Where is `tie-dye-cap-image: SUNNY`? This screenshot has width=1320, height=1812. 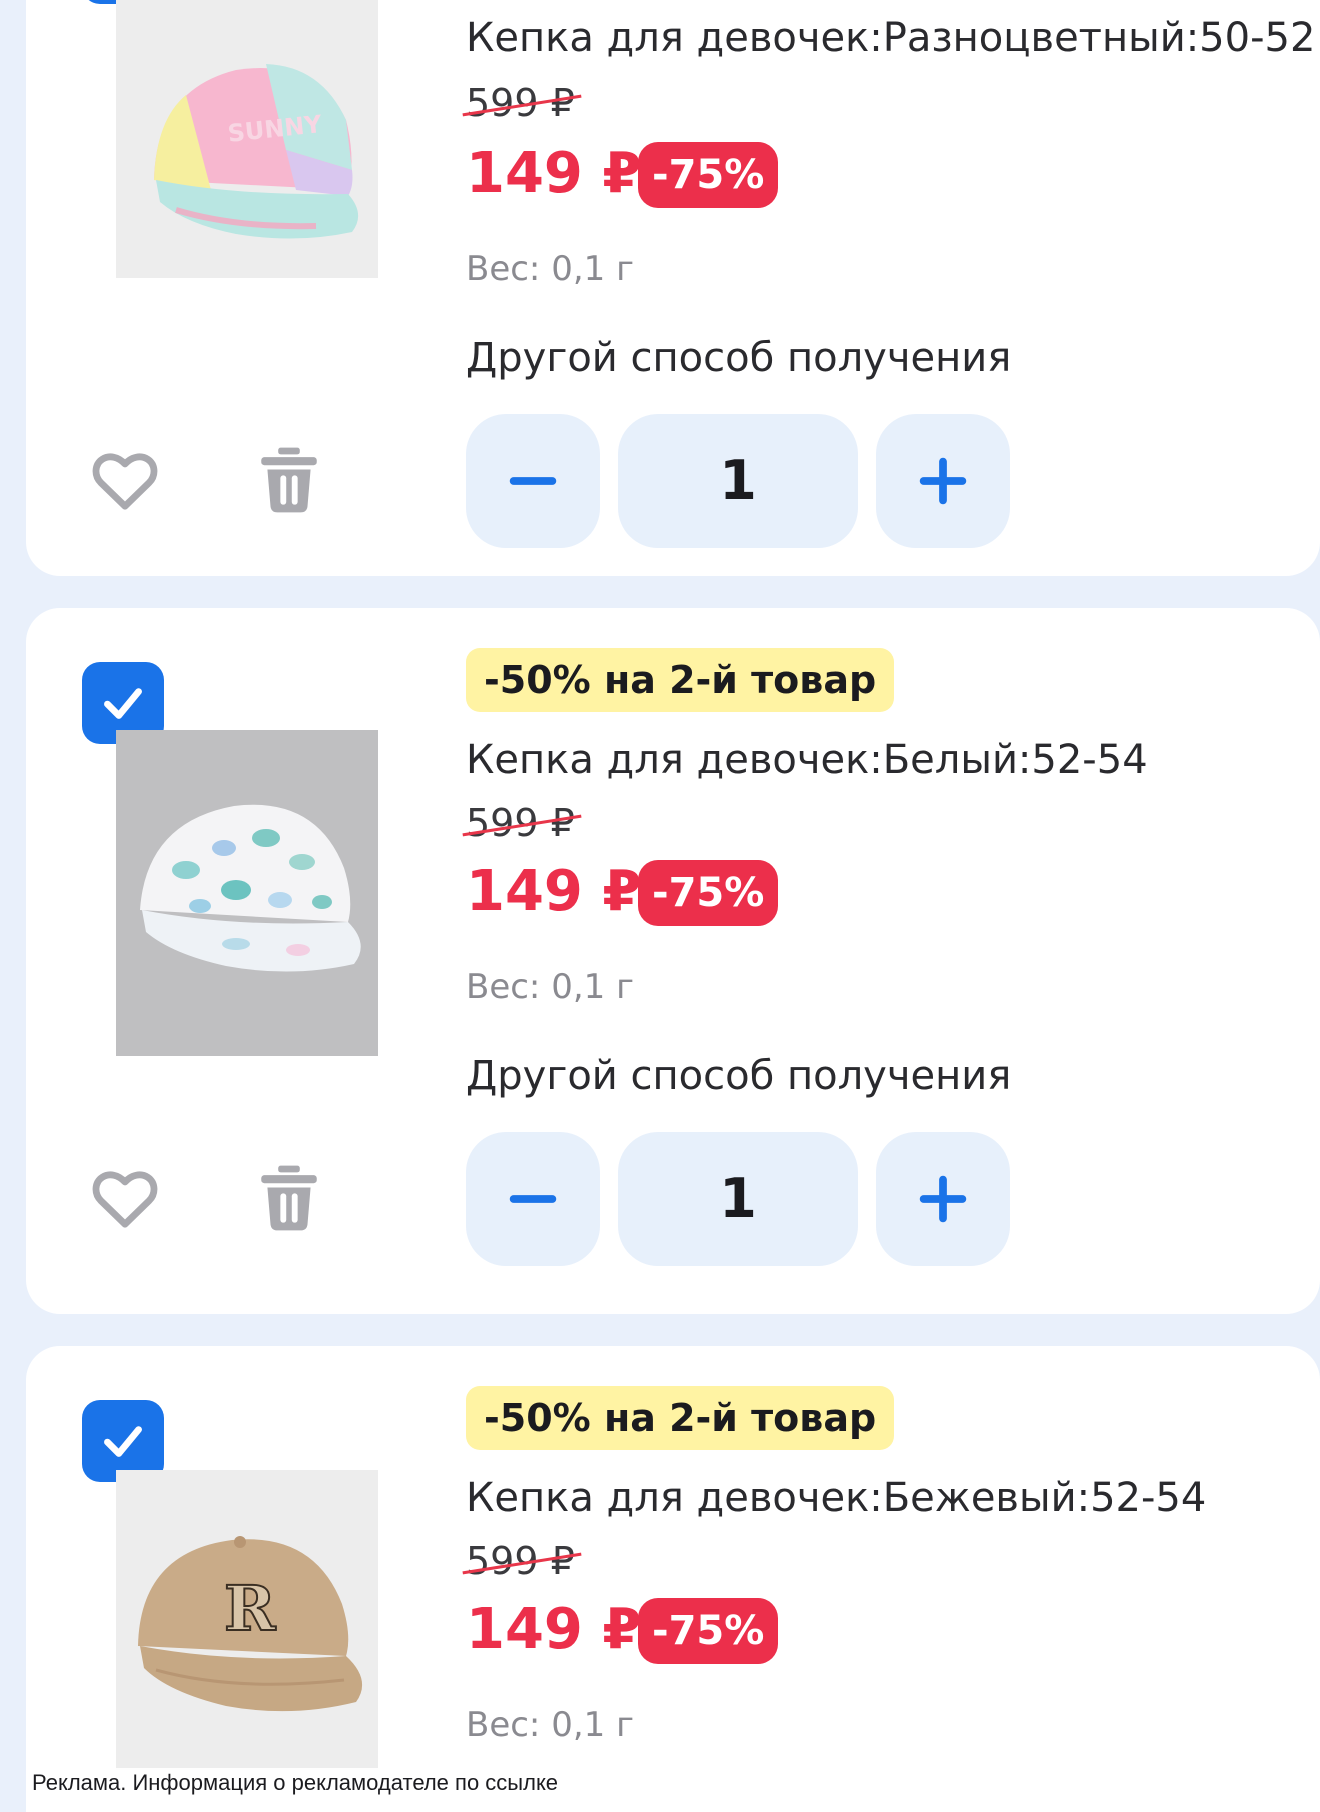 tie-dye-cap-image: SUNNY is located at coordinates (247, 139).